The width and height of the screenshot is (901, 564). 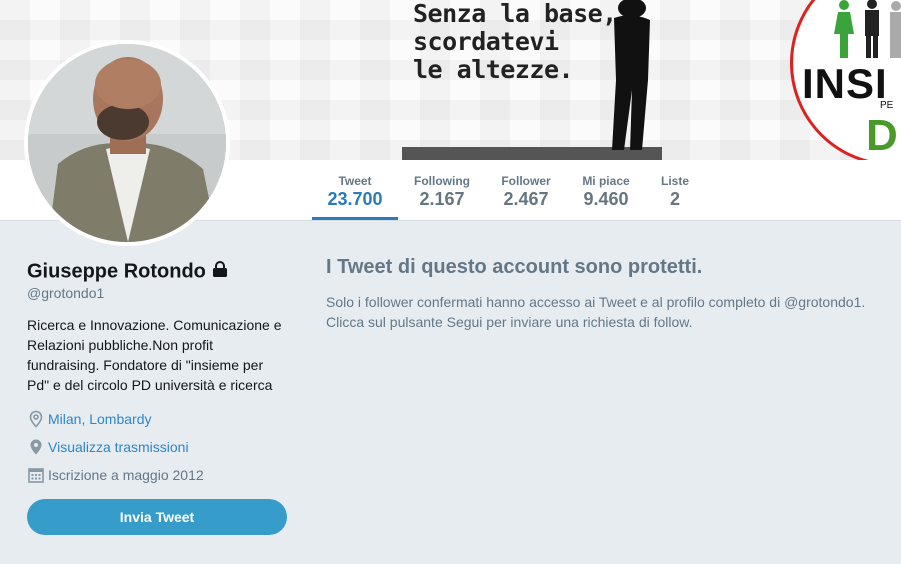 I want to click on profile-avatar, so click(x=127, y=143).